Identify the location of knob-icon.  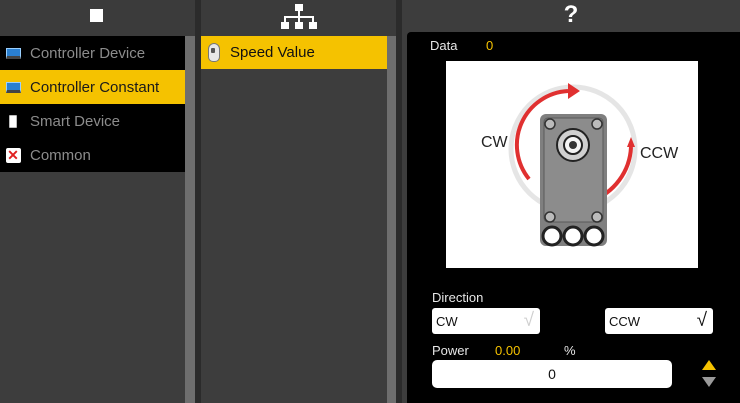
(214, 52).